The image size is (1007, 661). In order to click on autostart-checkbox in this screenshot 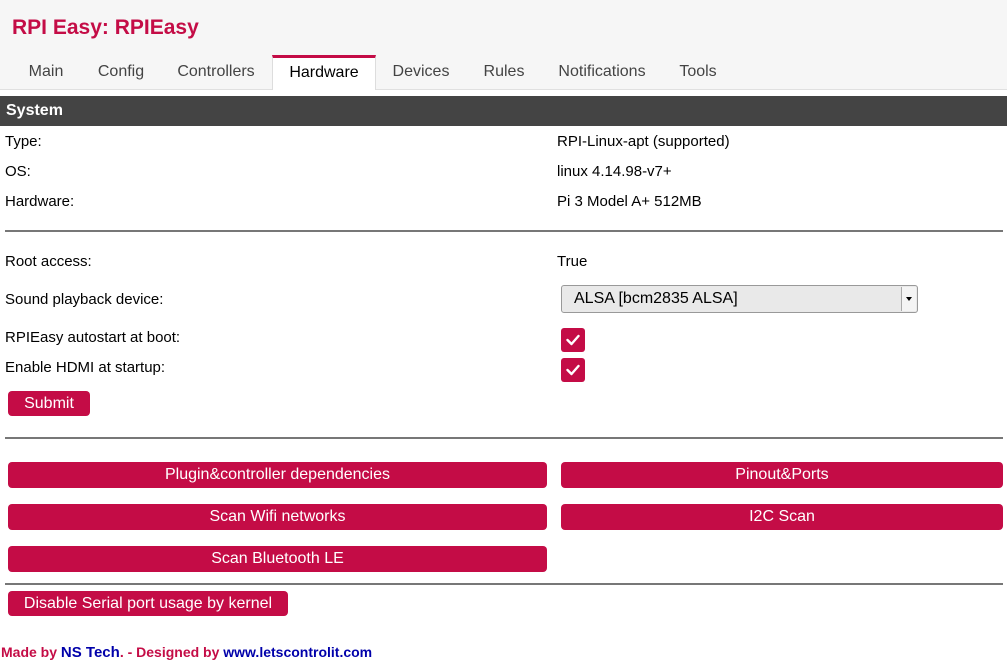, I will do `click(573, 340)`.